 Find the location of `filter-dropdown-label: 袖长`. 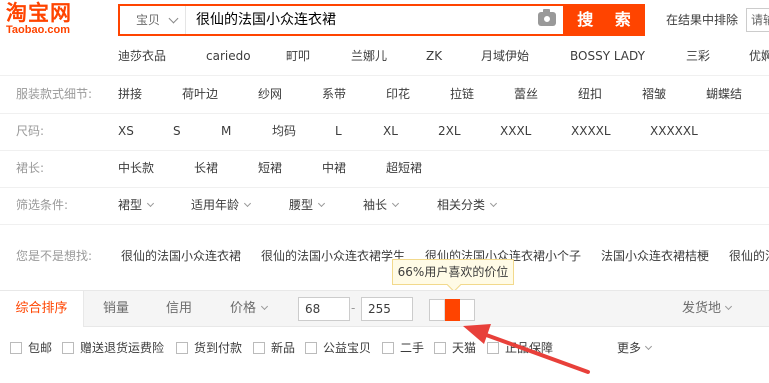

filter-dropdown-label: 袖长 is located at coordinates (375, 205).